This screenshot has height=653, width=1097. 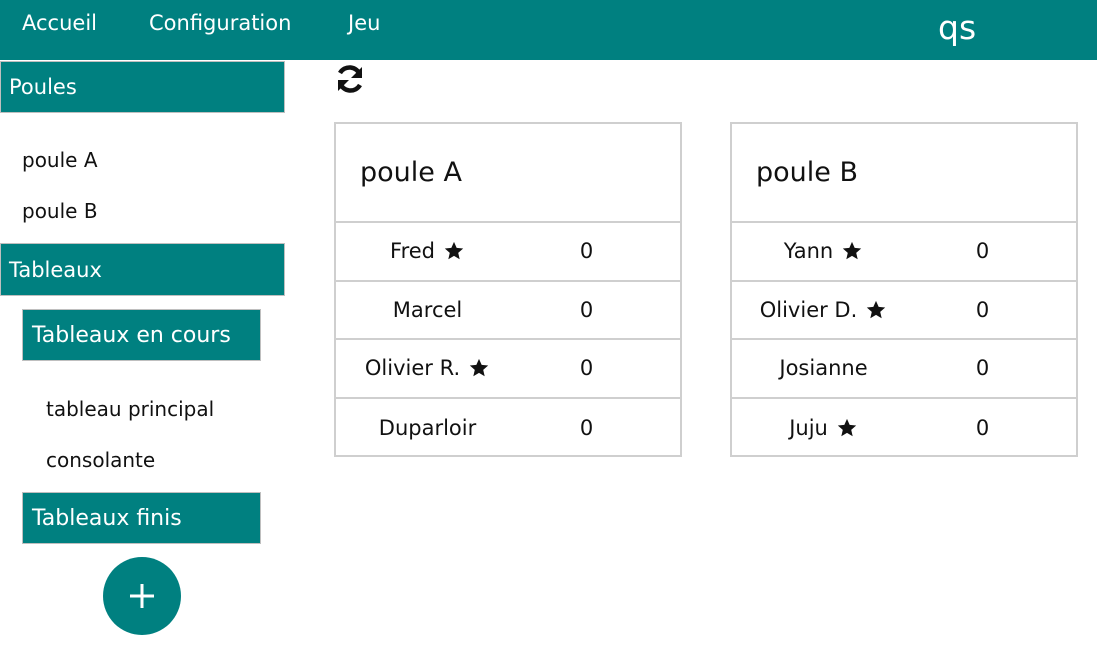 I want to click on player-name: Yann, so click(x=808, y=251).